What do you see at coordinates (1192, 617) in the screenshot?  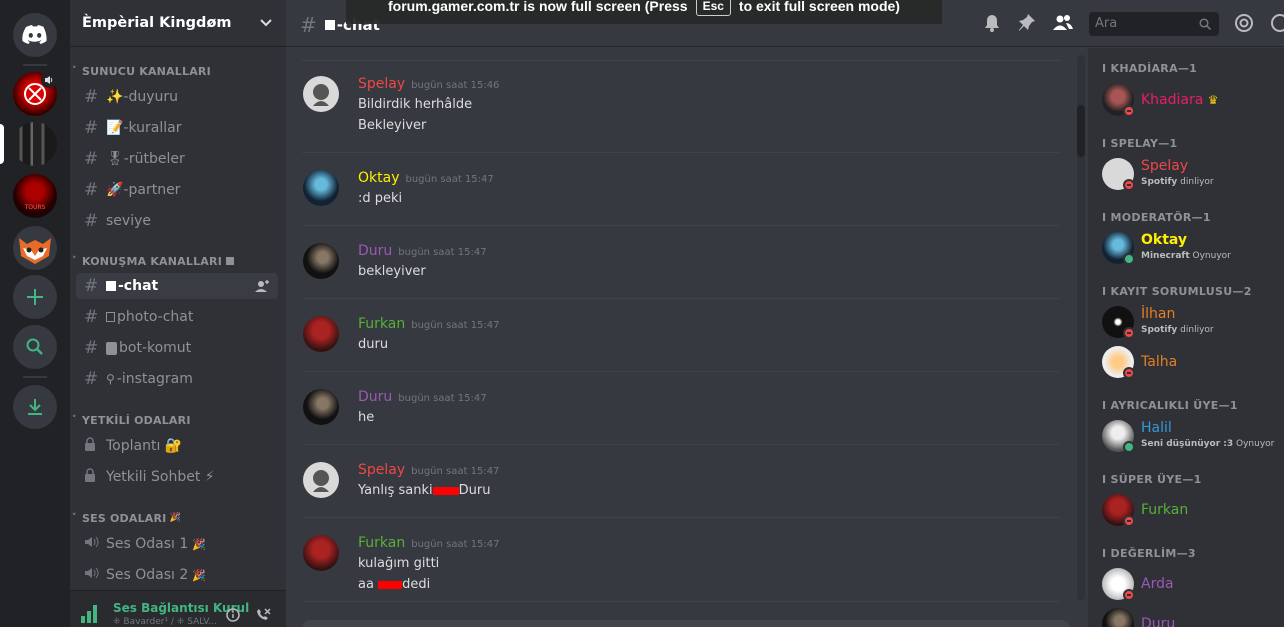 I see `member-item: Duru` at bounding box center [1192, 617].